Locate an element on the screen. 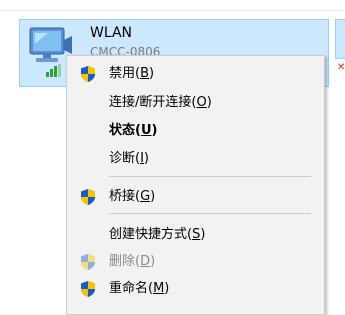 This screenshot has width=345, height=315. menu-item-label: 创建快捷方式(S) is located at coordinates (157, 235).